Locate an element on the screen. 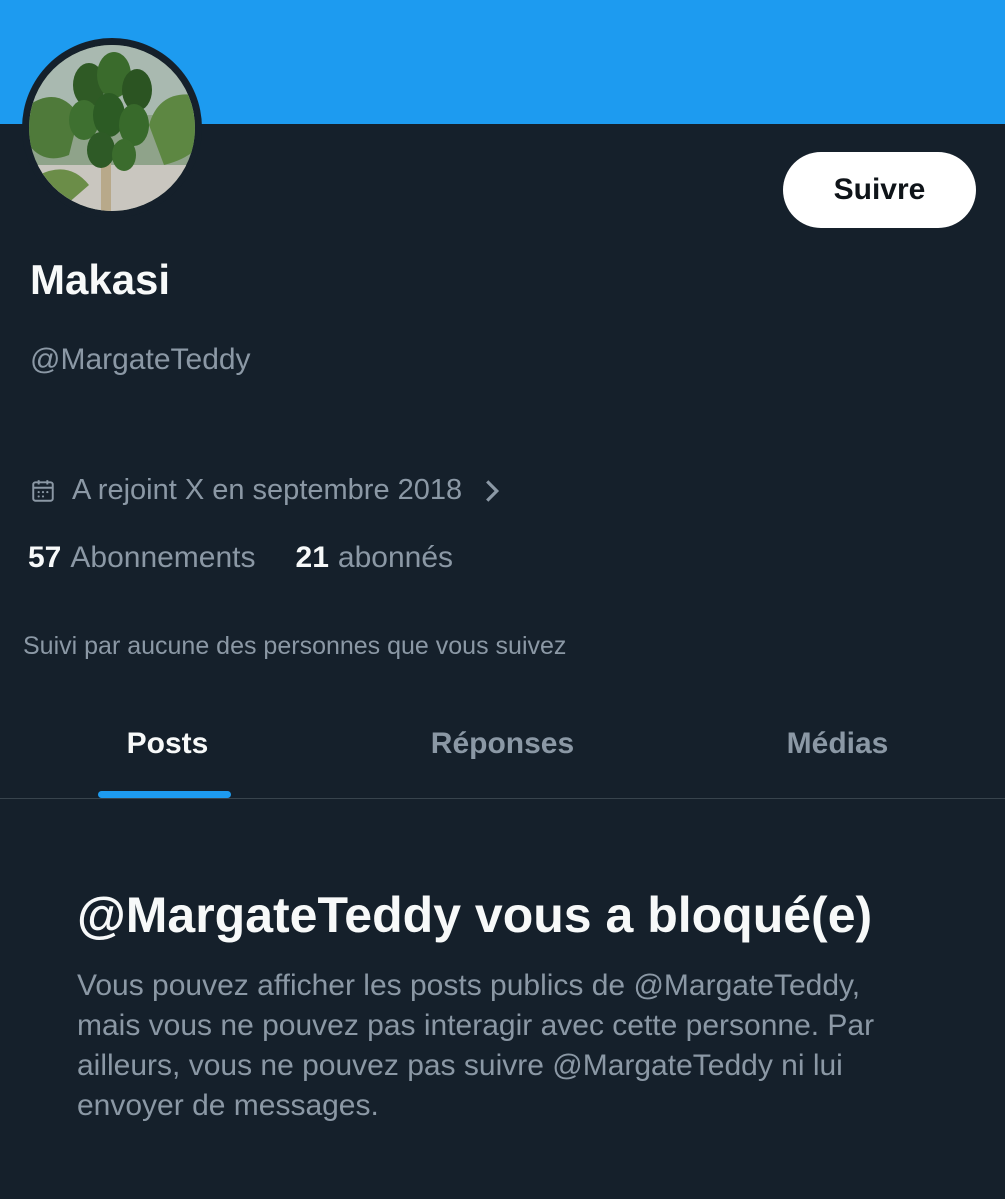 This screenshot has height=1199, width=1005. followers-label: abonnés is located at coordinates (395, 557).